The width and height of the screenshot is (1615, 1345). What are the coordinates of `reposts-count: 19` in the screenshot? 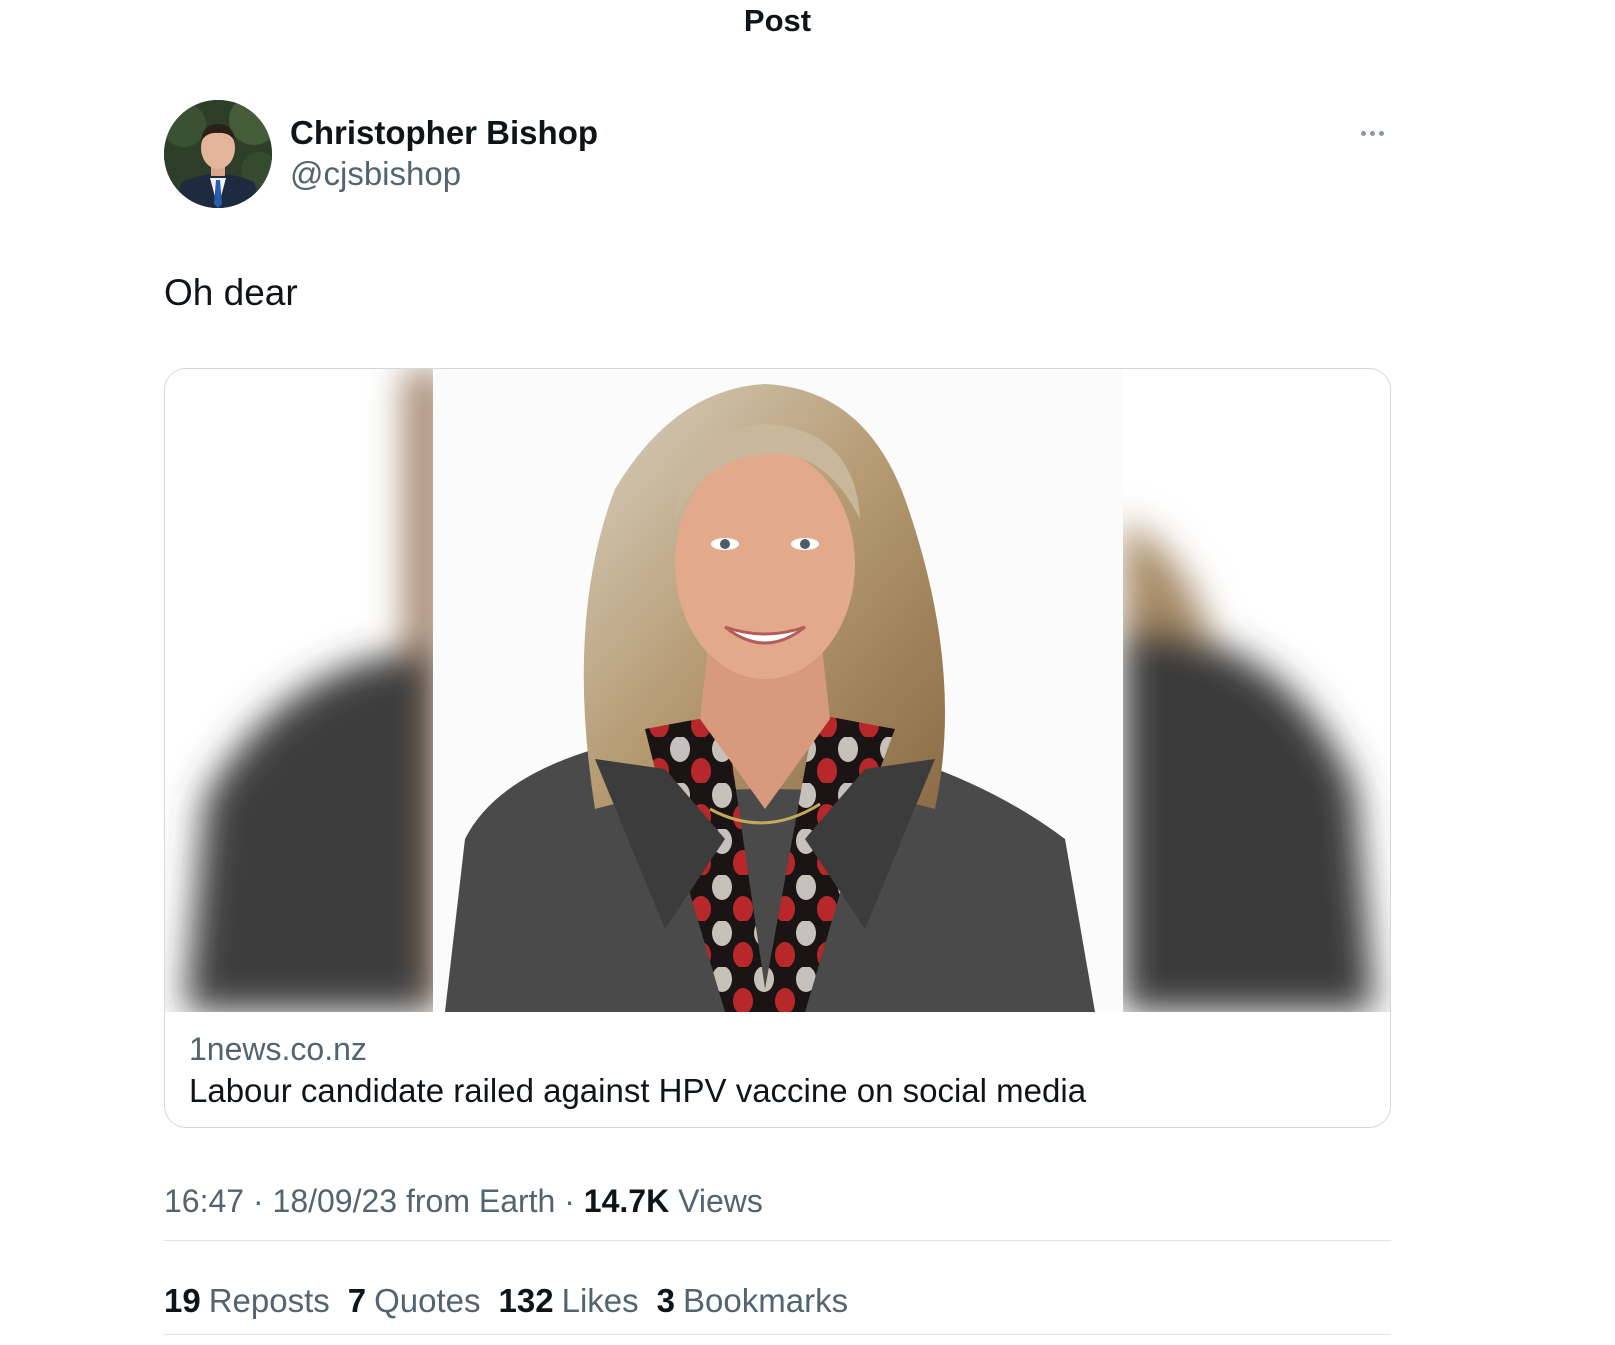 It's located at (182, 1300).